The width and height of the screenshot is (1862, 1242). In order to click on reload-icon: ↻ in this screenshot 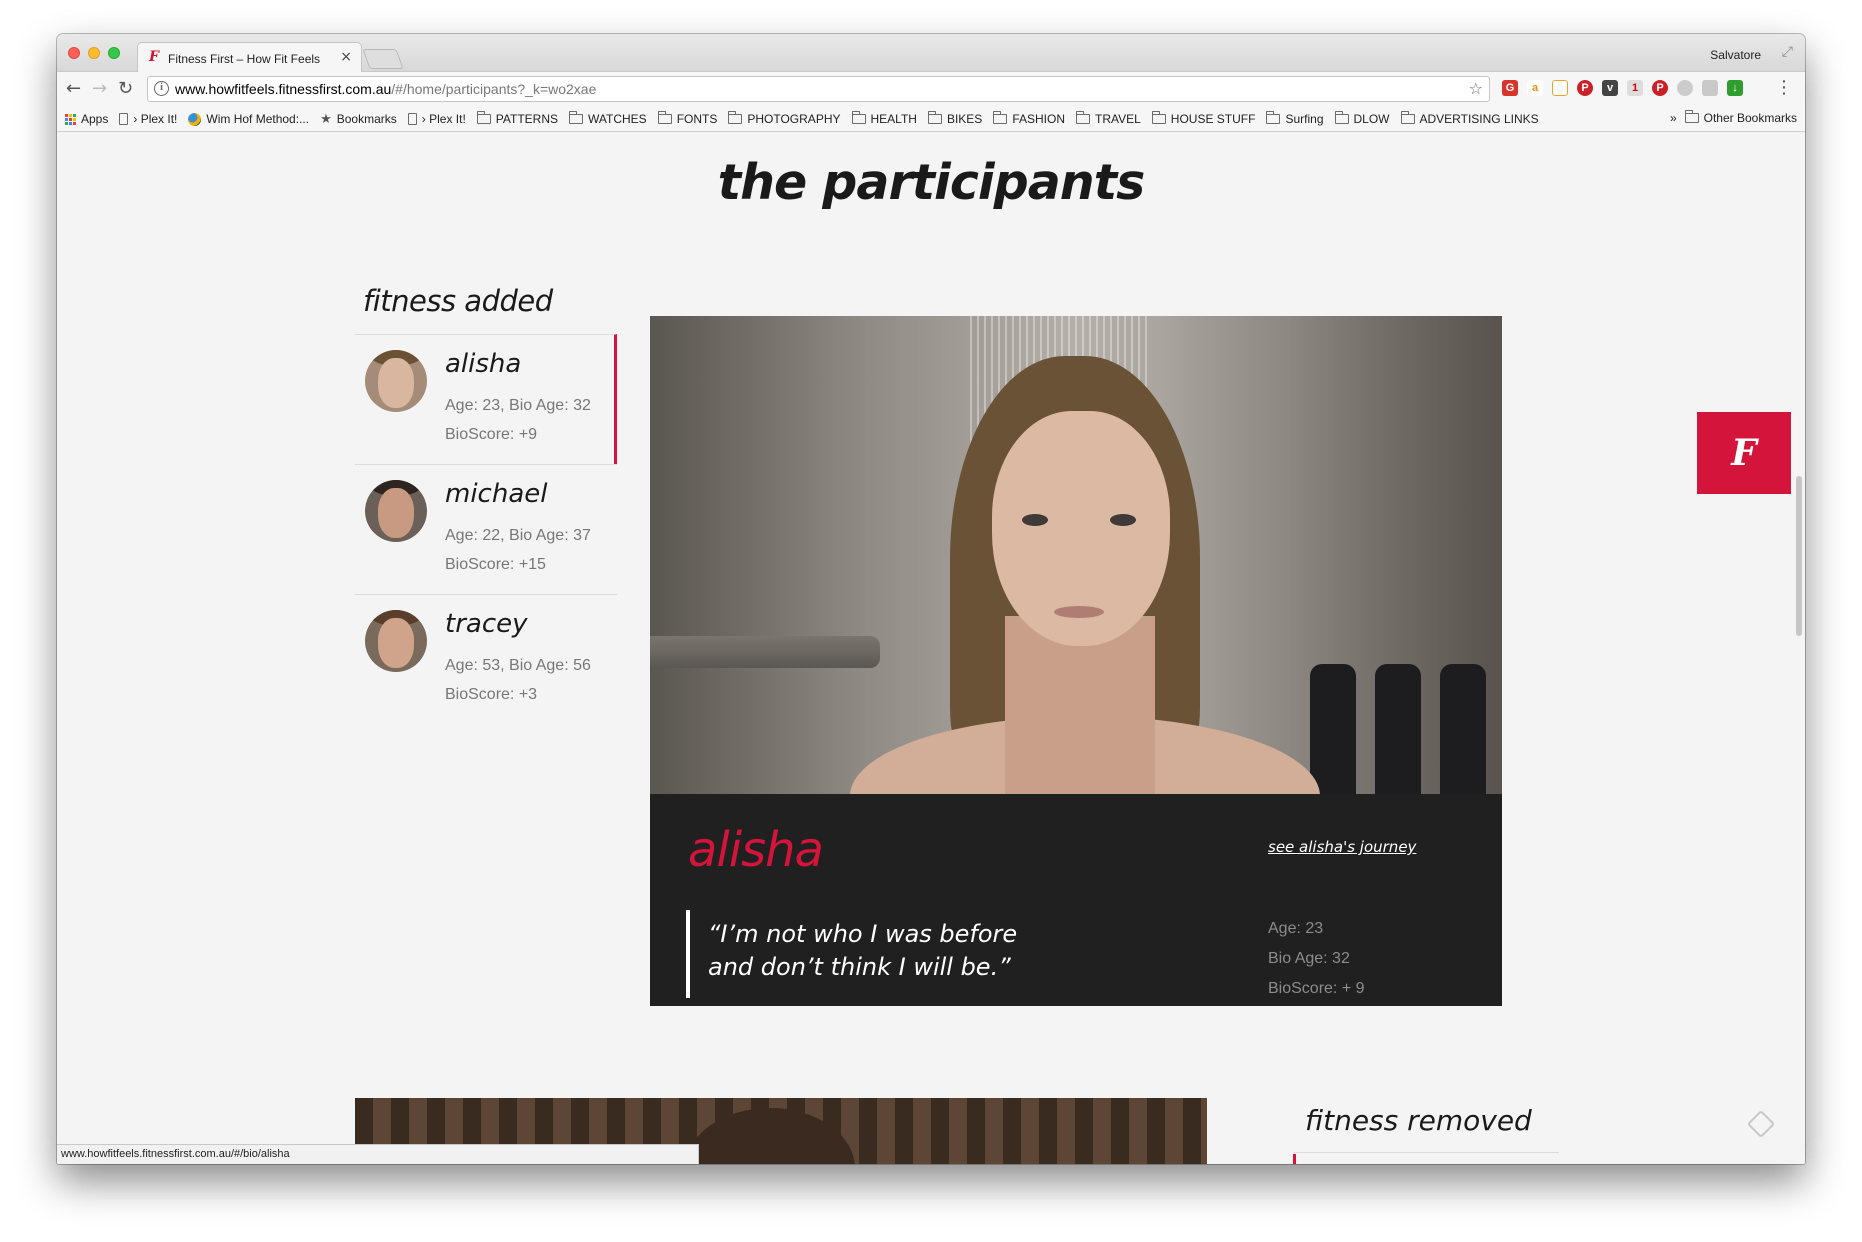, I will do `click(125, 88)`.